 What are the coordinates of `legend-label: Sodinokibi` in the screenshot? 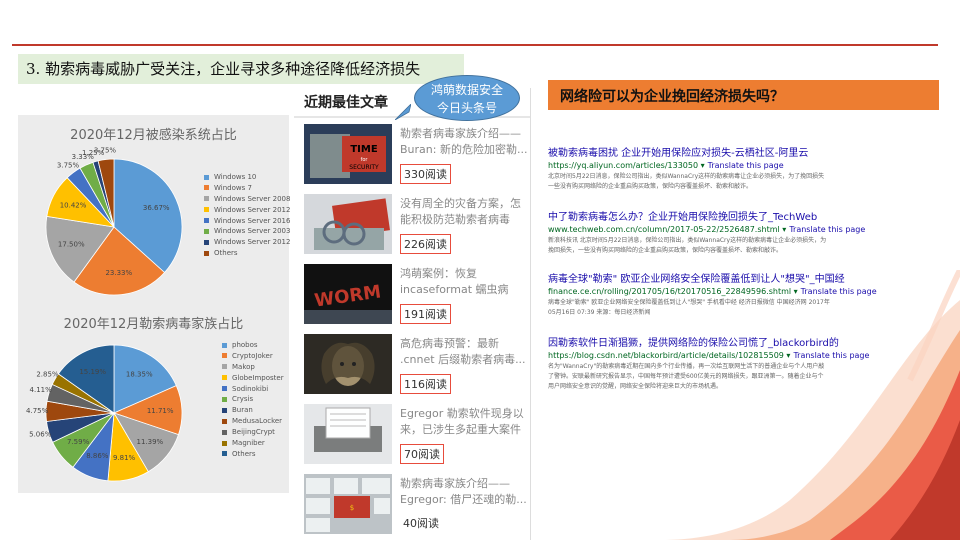 It's located at (250, 388).